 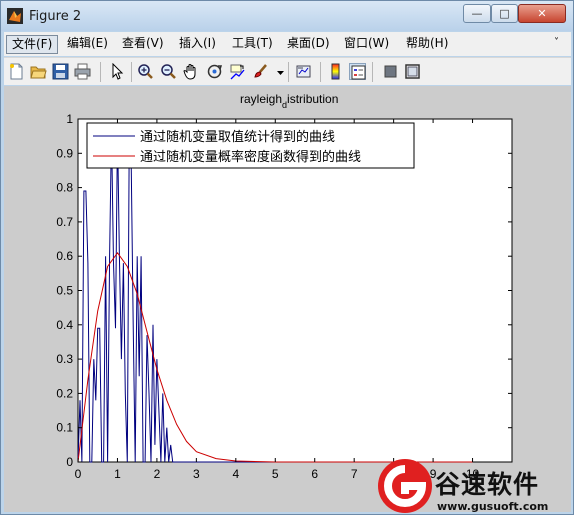 What do you see at coordinates (64, 222) in the screenshot?
I see `y-tick-label: 0.7` at bounding box center [64, 222].